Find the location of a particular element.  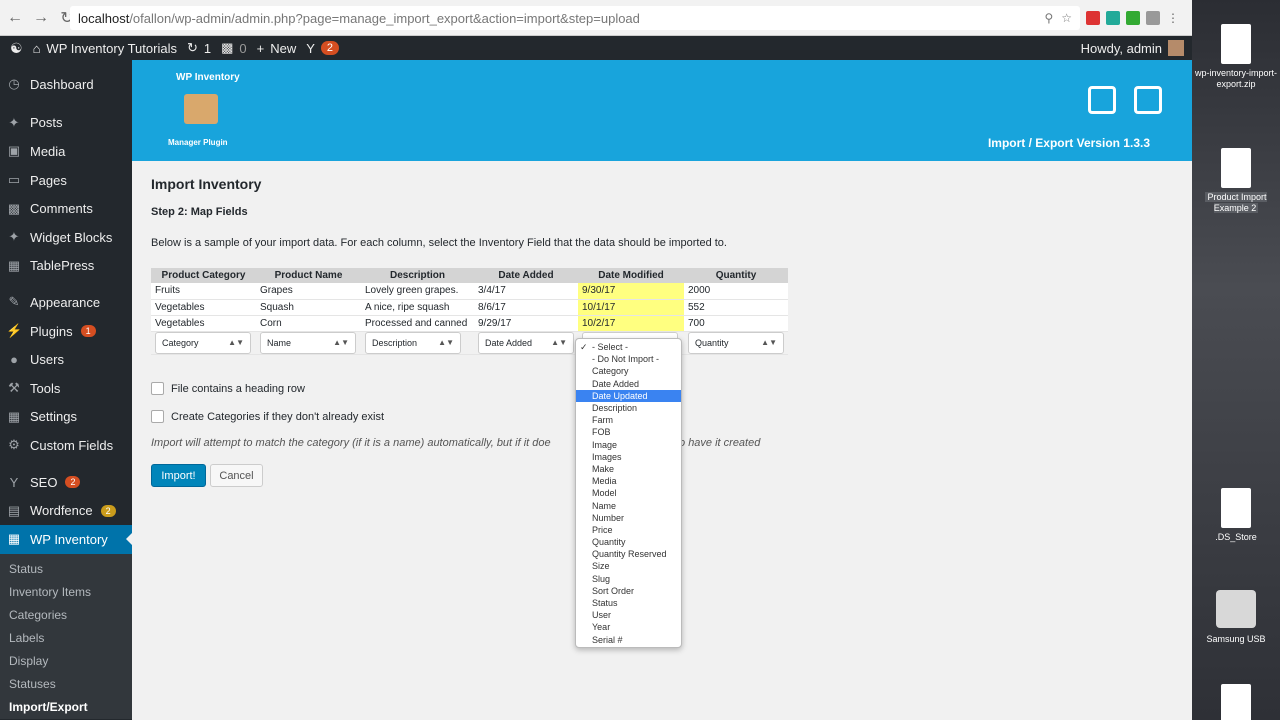

menu-tablepress: ▦ TablePress is located at coordinates (66, 266).